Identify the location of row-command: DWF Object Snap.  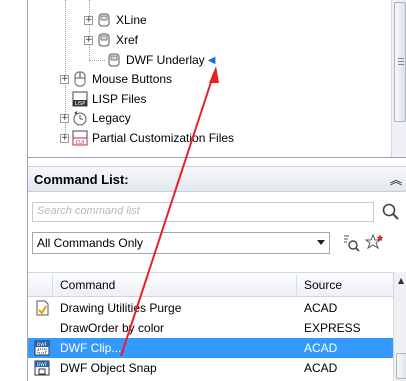
(108, 368).